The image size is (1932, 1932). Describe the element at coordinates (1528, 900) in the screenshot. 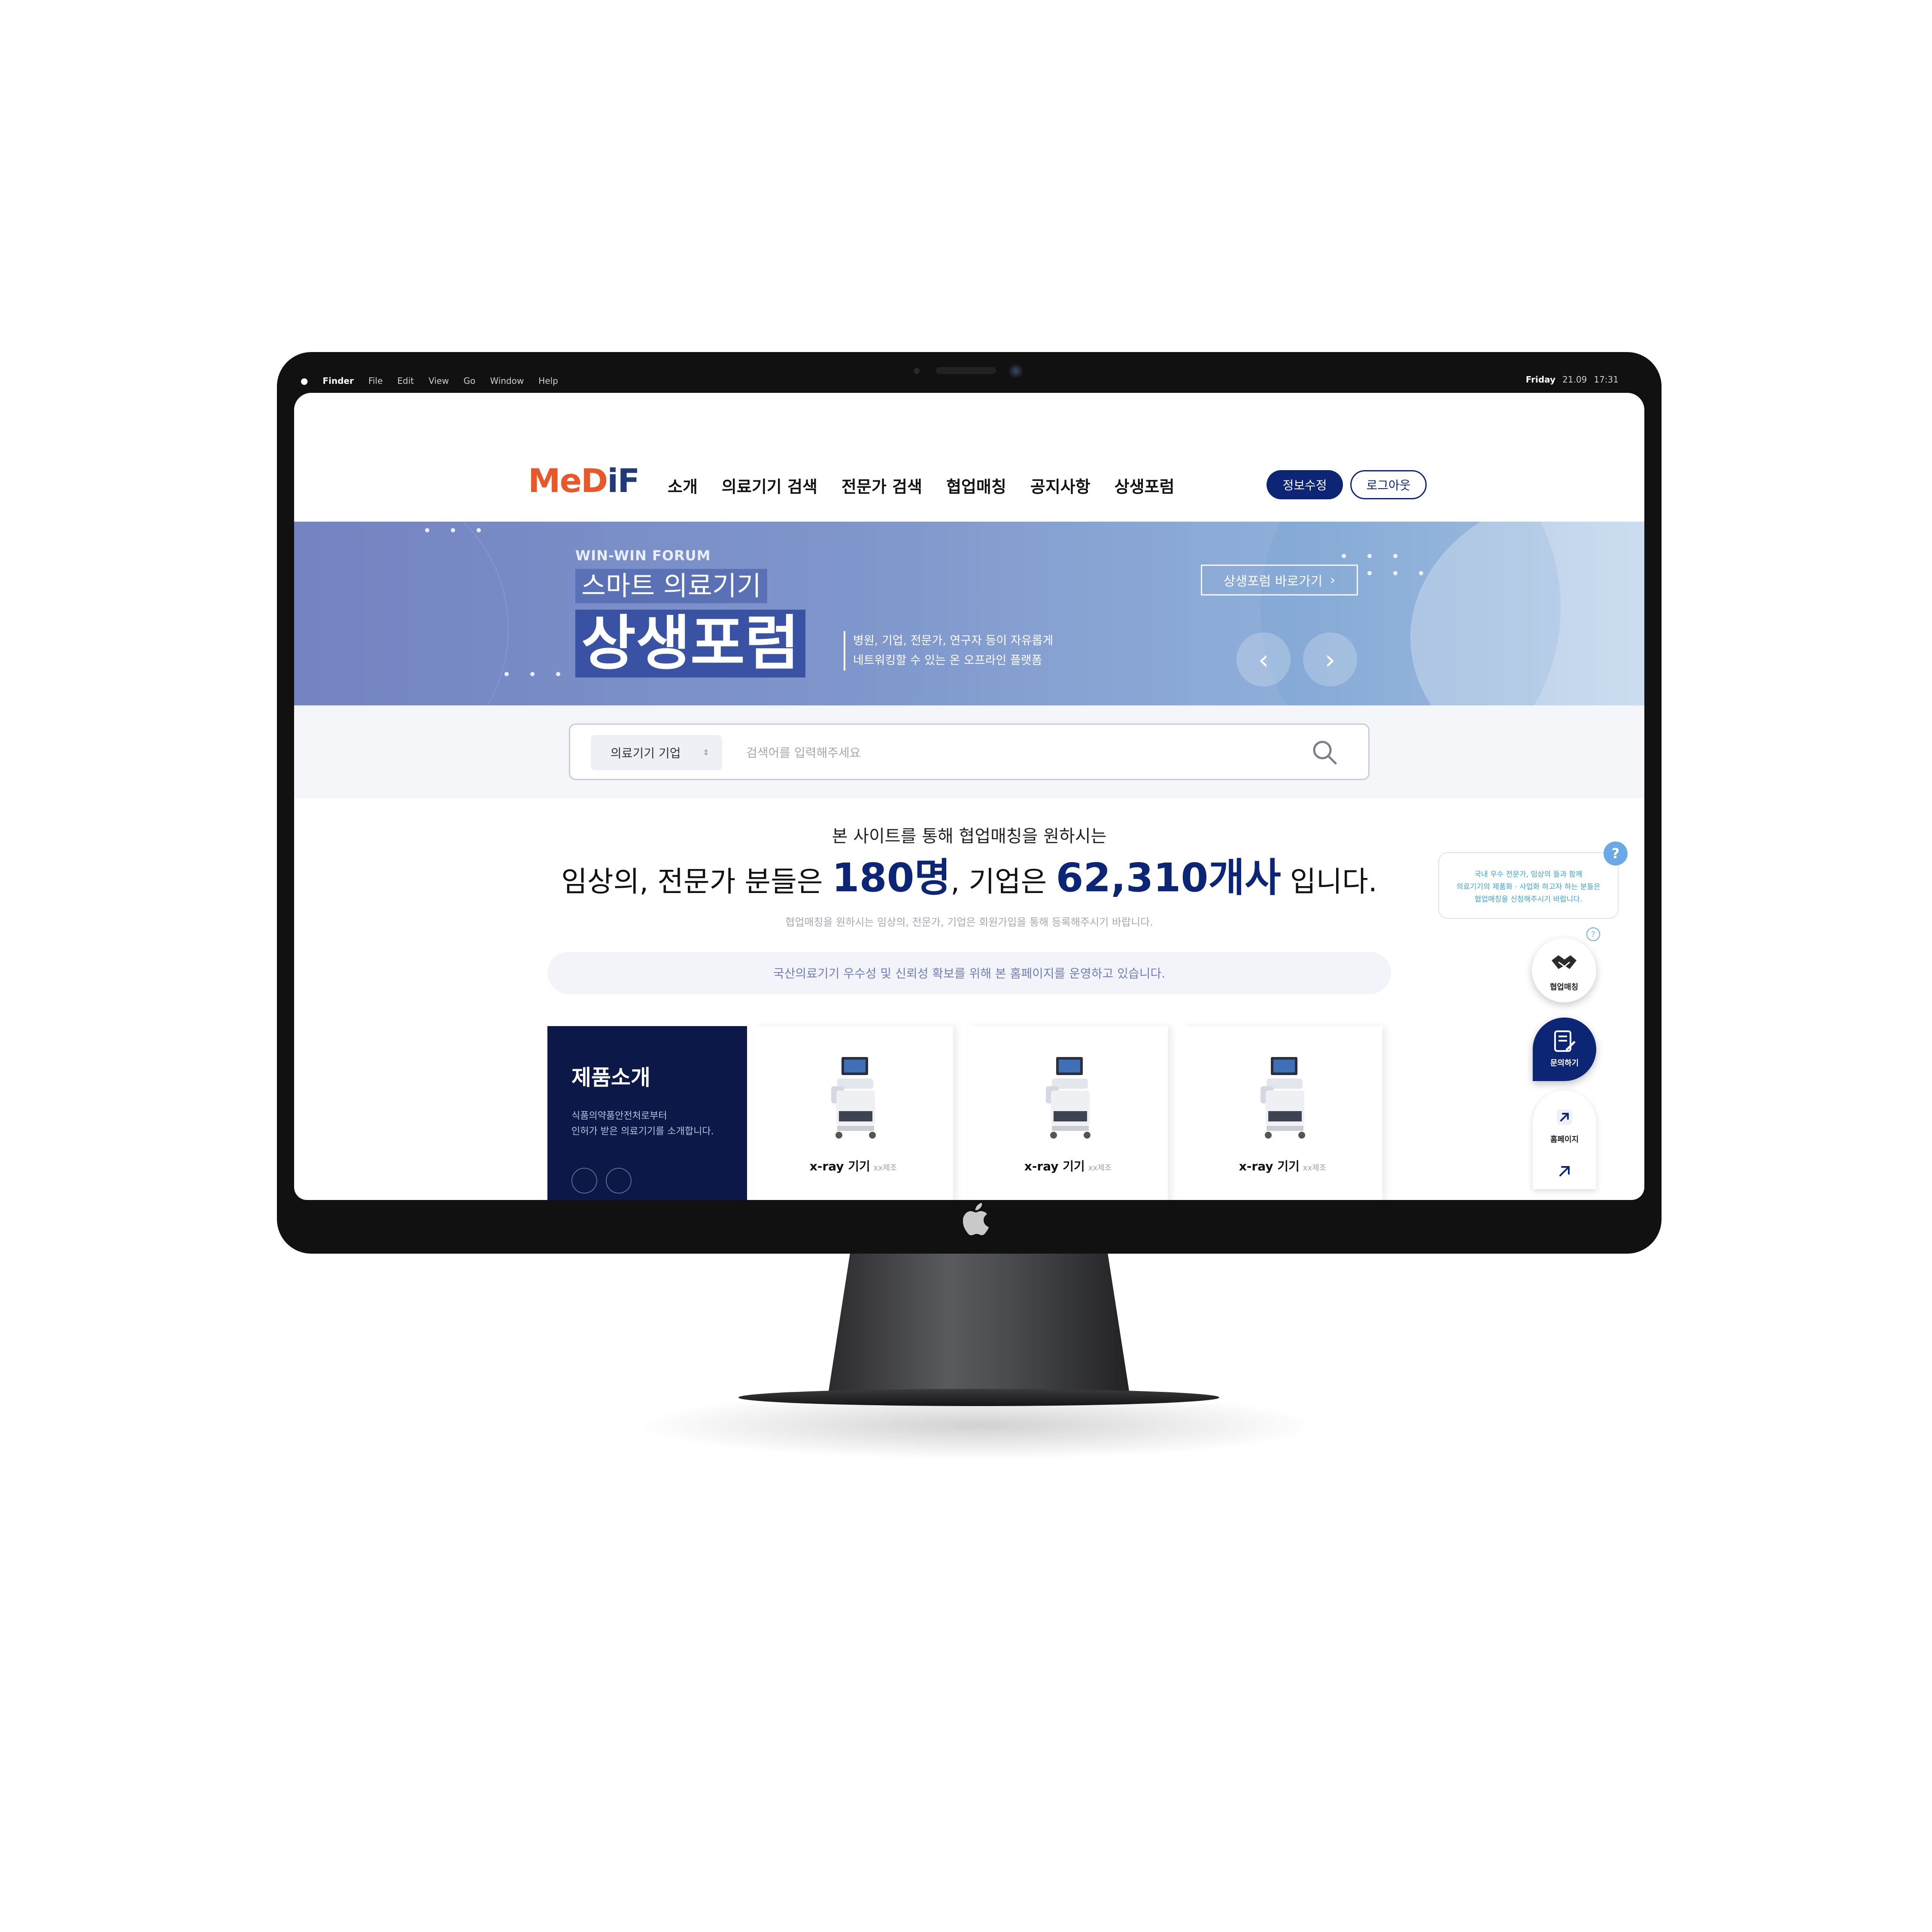

I see `tooltip-line: 협업매칭을 신청해주시기 바랍니다.` at that location.